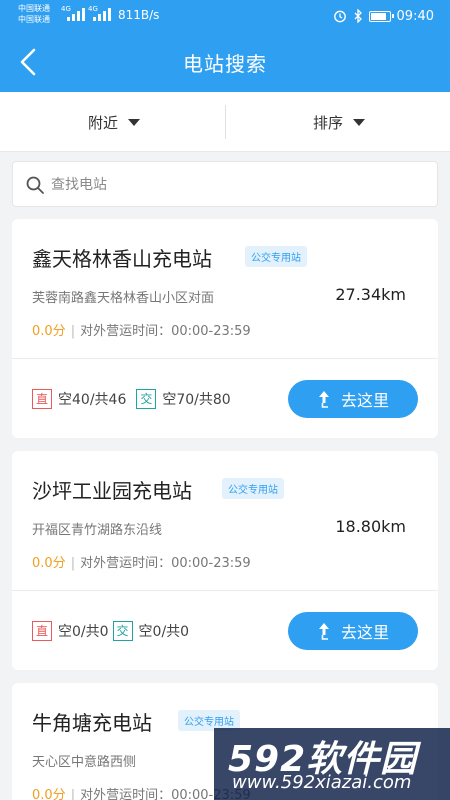 The height and width of the screenshot is (800, 450). Describe the element at coordinates (196, 400) in the screenshot. I see `ac-slots: 空70/共80` at that location.